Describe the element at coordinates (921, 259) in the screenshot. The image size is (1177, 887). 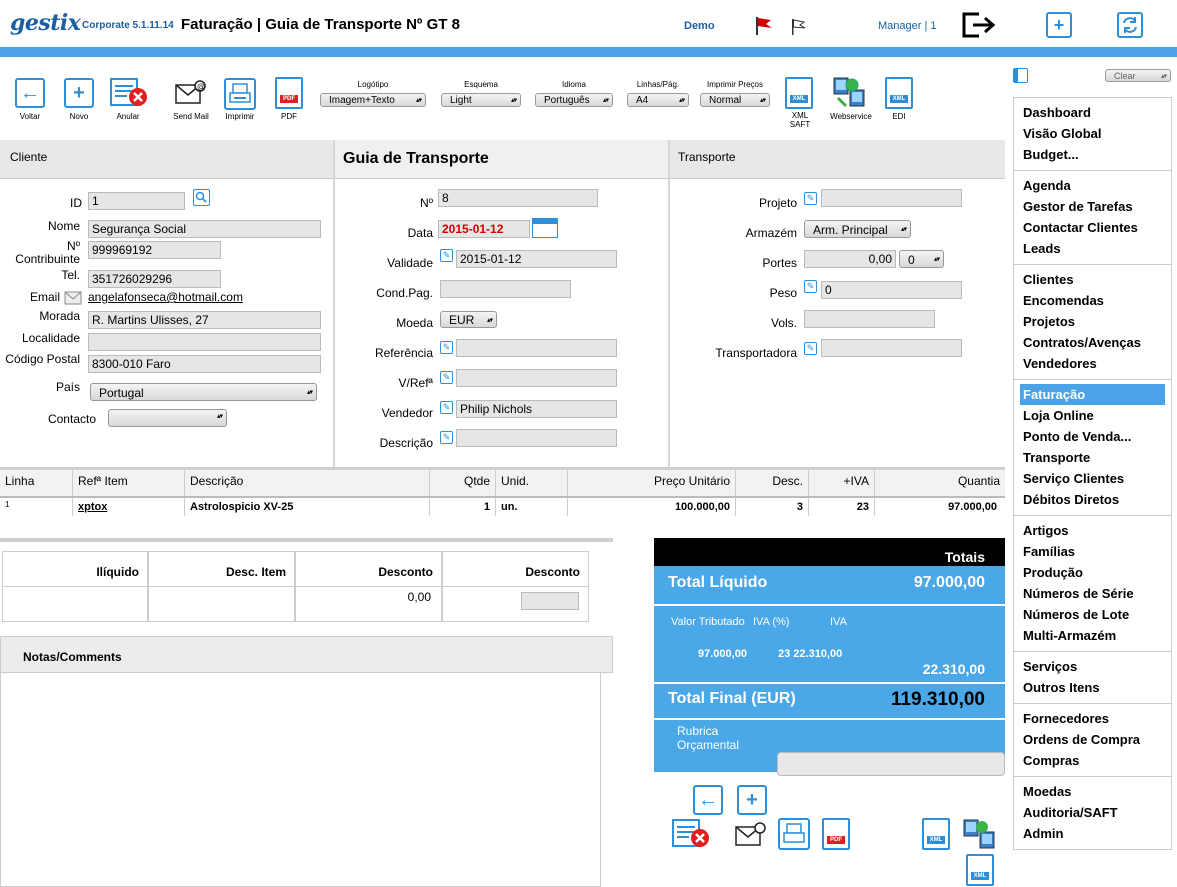
I see `portes-select: 0` at that location.